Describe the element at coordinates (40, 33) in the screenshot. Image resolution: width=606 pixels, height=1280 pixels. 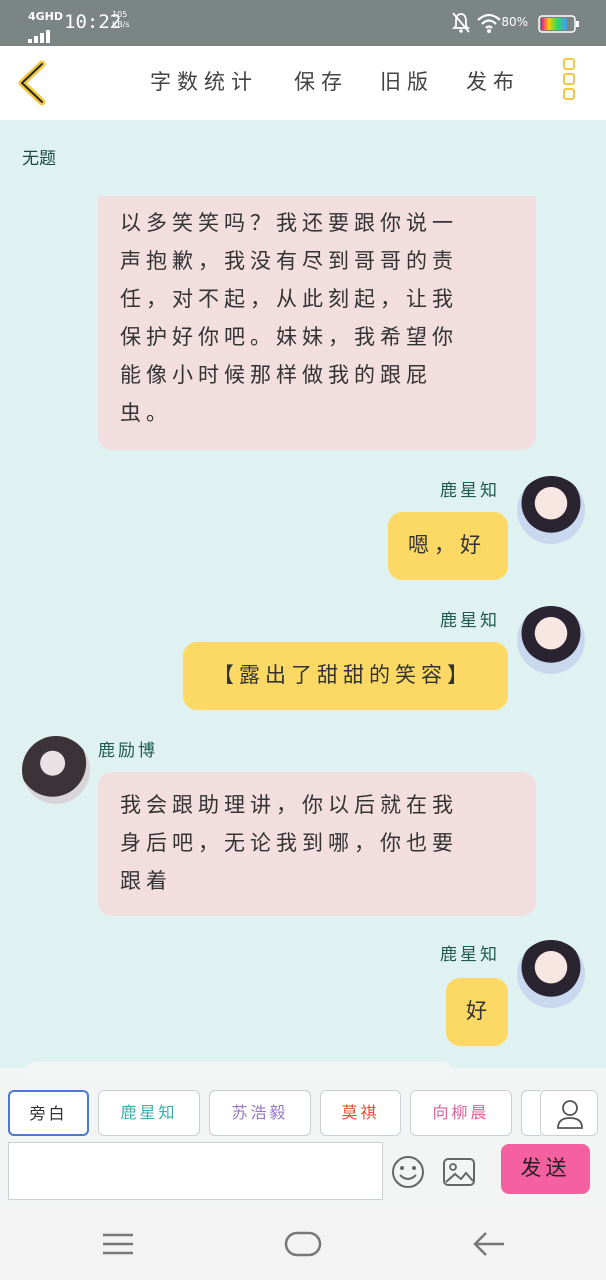
I see `signal-icon` at that location.